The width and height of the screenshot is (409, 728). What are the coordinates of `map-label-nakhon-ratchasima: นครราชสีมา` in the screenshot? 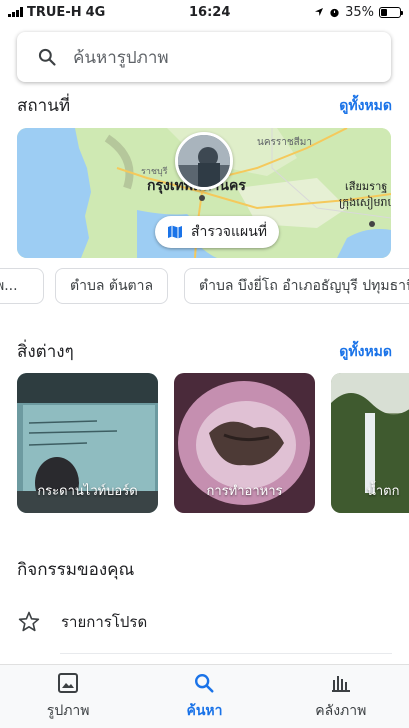 It's located at (284, 142).